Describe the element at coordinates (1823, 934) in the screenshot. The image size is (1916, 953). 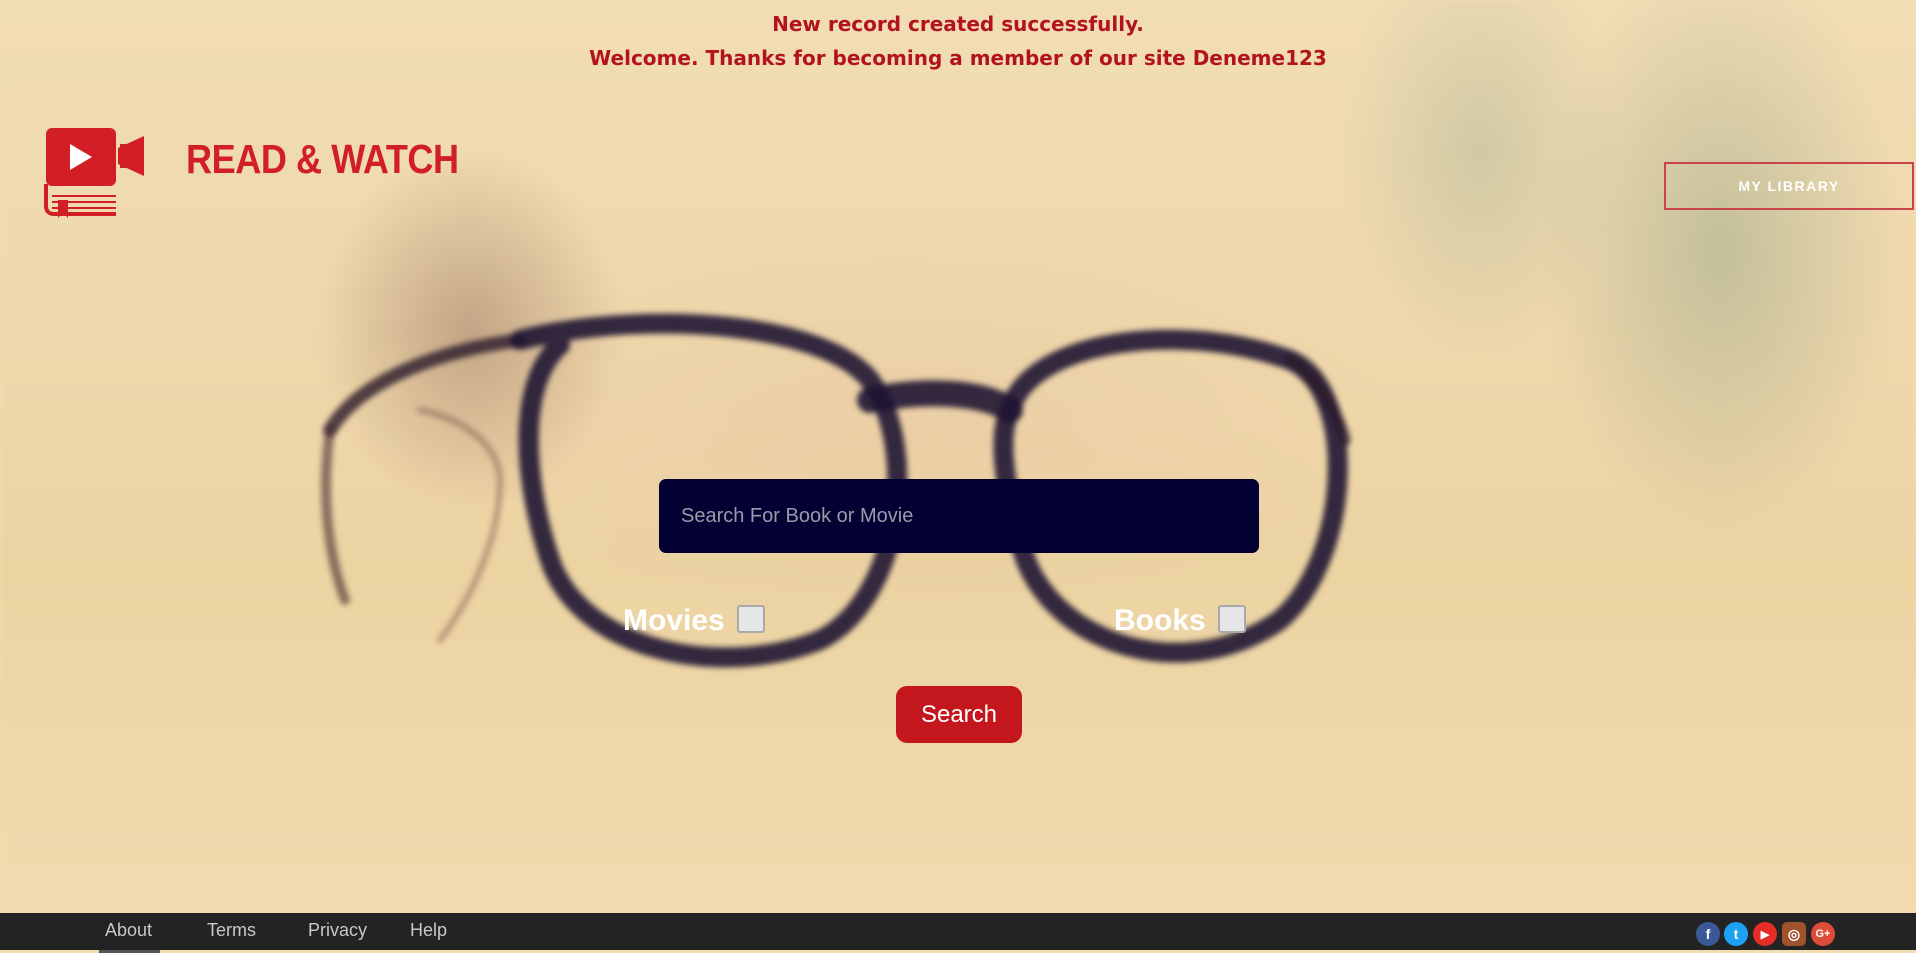
I see `google-plus-icon: G+` at that location.